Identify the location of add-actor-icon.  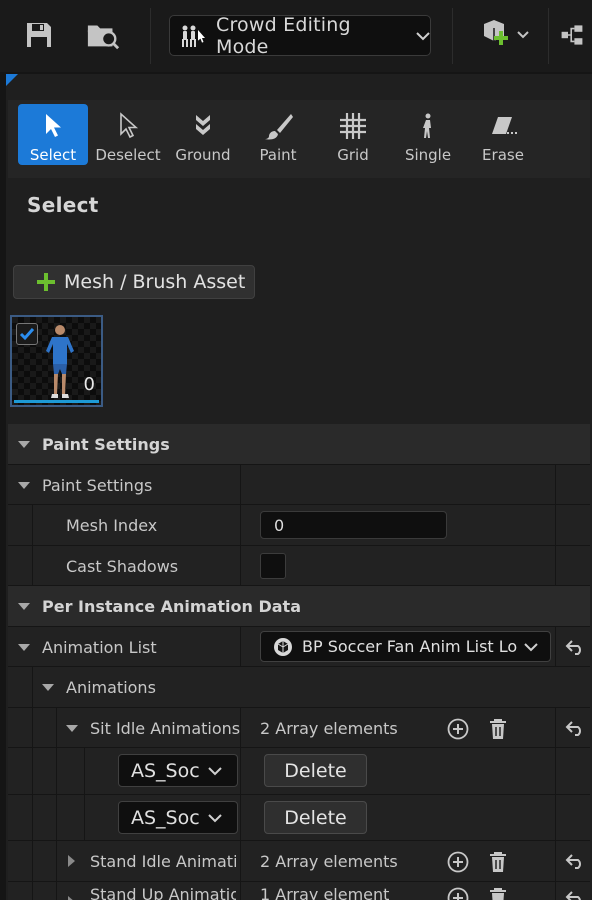
(506, 35).